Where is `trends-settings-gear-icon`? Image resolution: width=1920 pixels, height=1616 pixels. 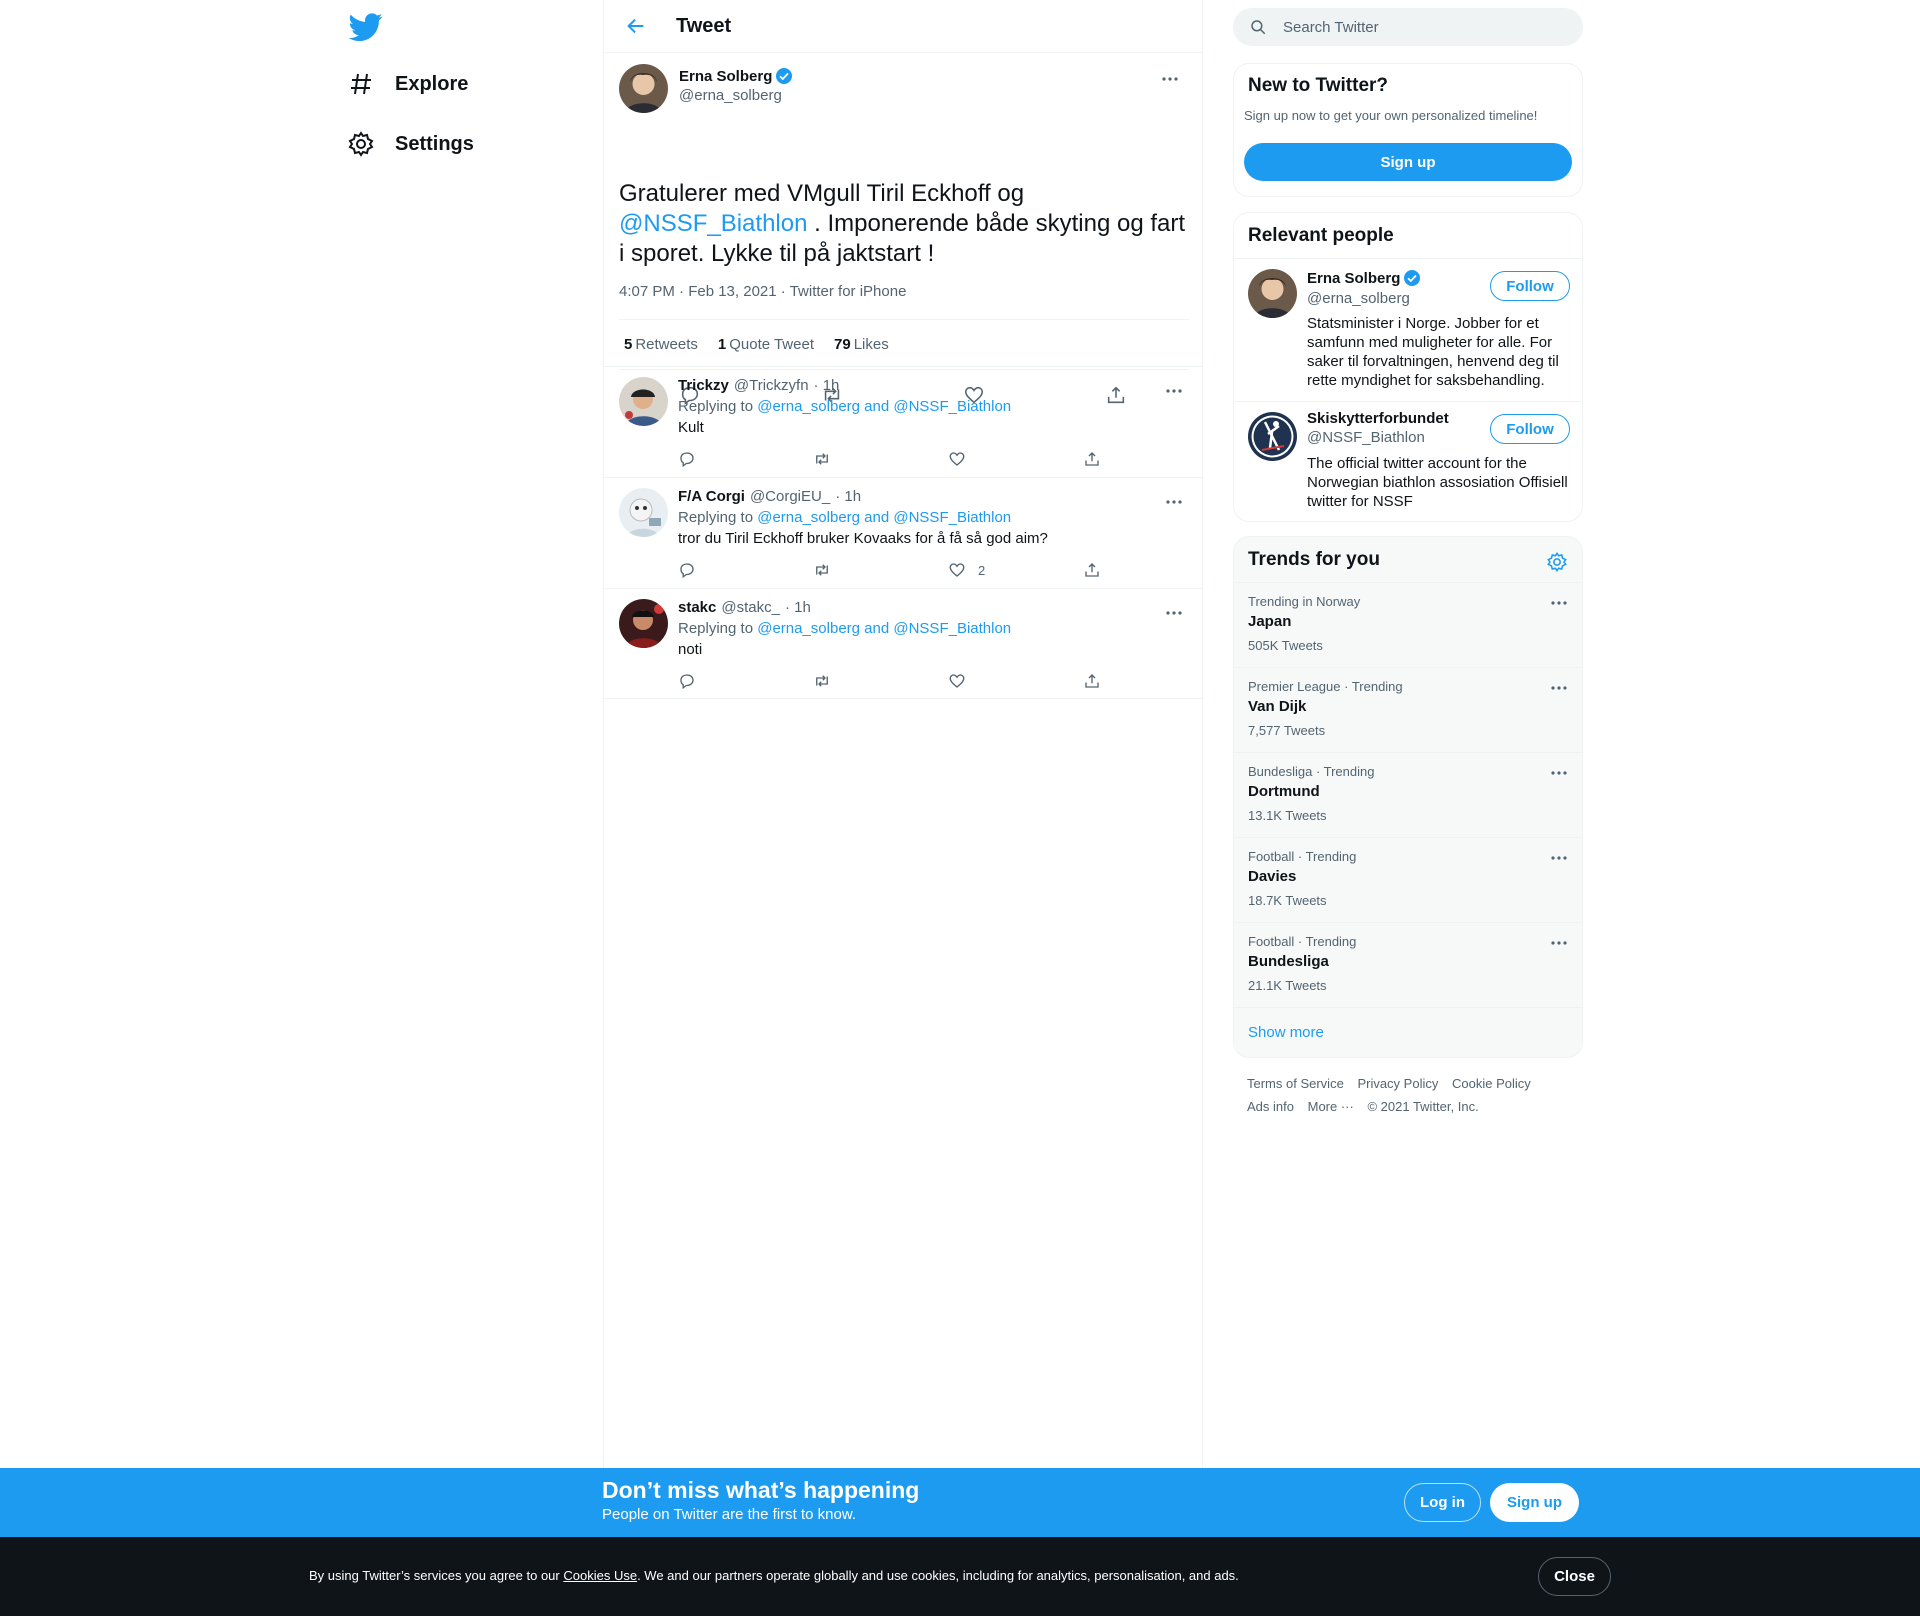 trends-settings-gear-icon is located at coordinates (1557, 562).